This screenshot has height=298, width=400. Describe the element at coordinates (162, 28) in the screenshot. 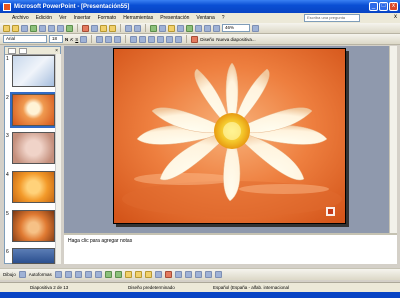

I see `insert-table-icon` at that location.